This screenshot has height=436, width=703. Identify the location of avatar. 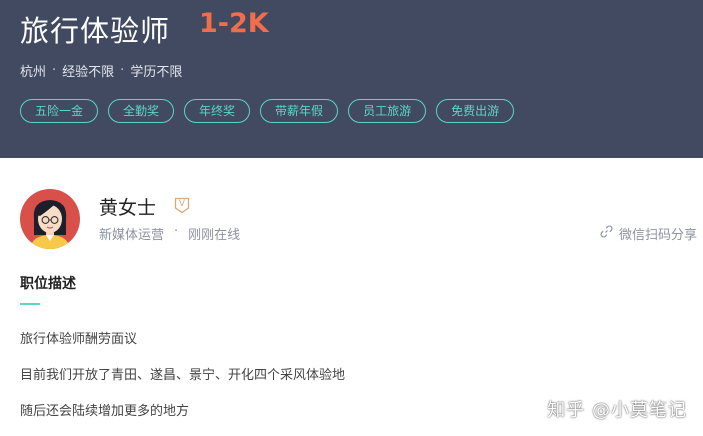
(50, 219).